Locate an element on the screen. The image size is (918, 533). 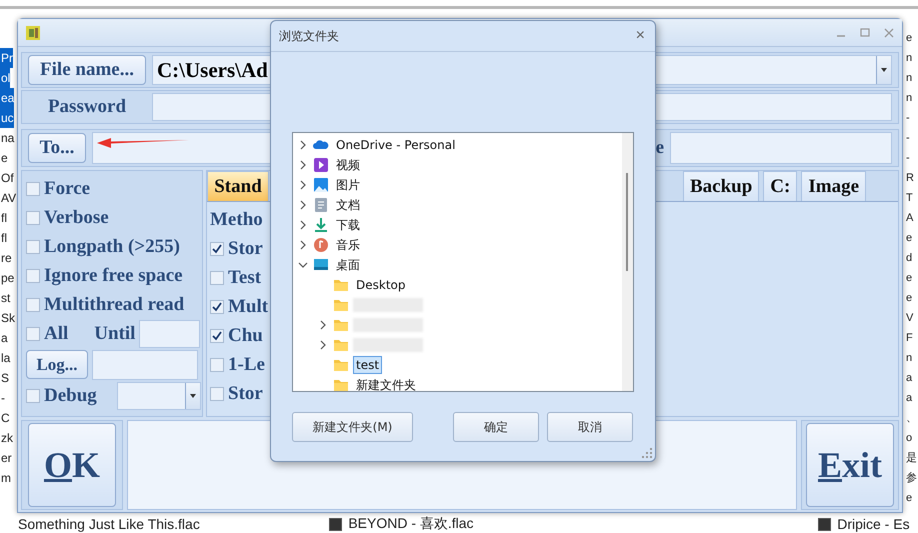
option-label: Verbose is located at coordinates (76, 217).